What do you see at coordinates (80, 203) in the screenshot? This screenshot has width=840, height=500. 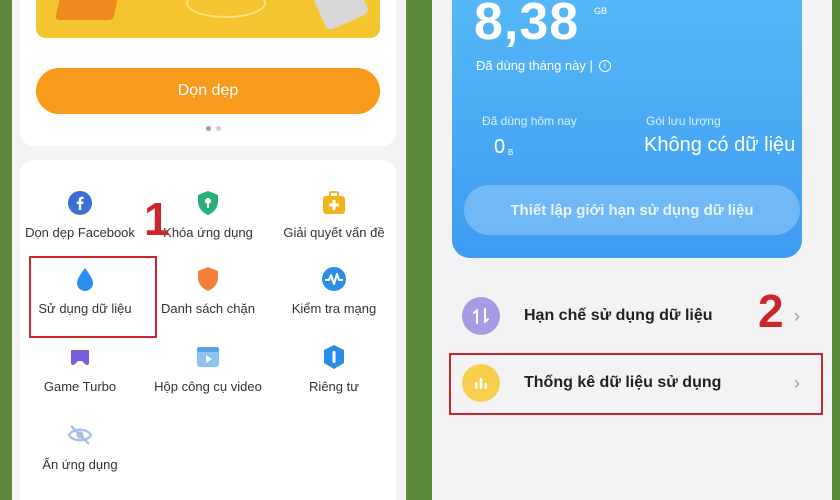 I see `facebook-icon` at bounding box center [80, 203].